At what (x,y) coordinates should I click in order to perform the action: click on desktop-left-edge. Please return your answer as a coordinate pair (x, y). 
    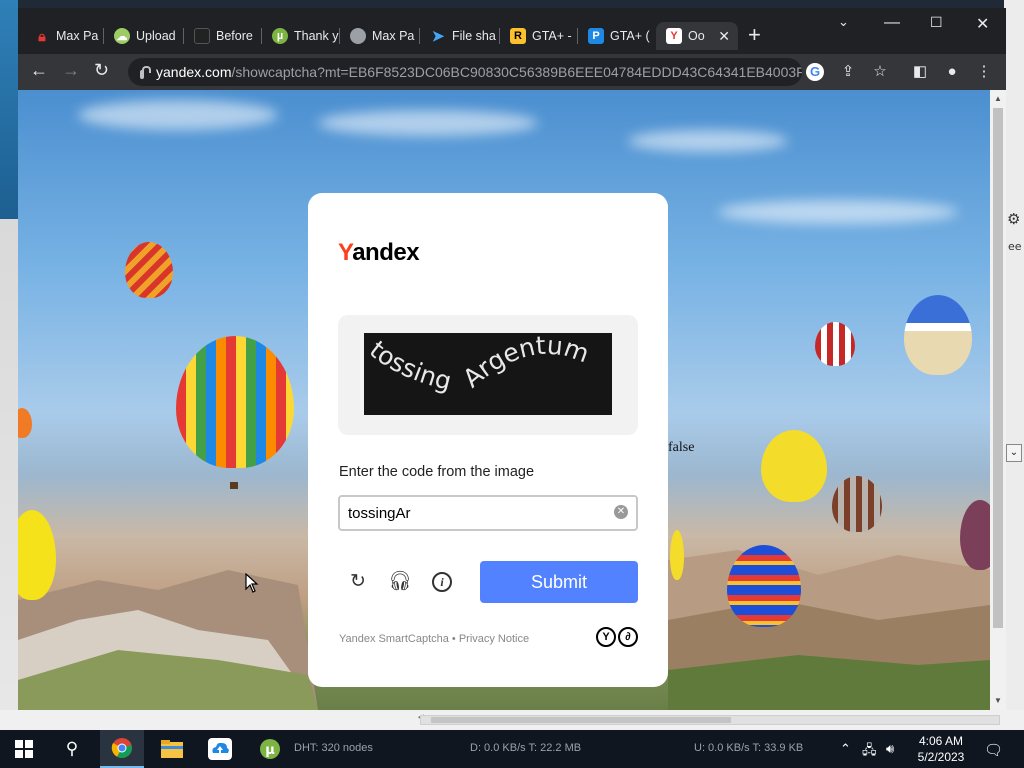
    Looking at the image, I should click on (9, 365).